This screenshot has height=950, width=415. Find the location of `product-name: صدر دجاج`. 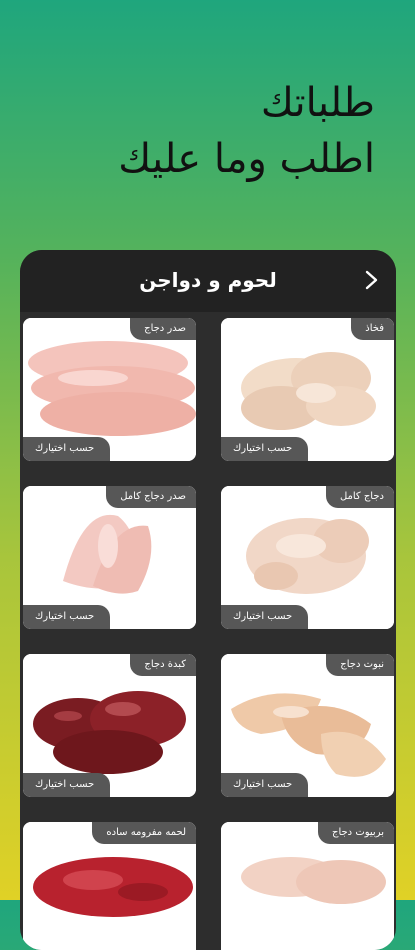

product-name: صدر دجاج is located at coordinates (163, 329).